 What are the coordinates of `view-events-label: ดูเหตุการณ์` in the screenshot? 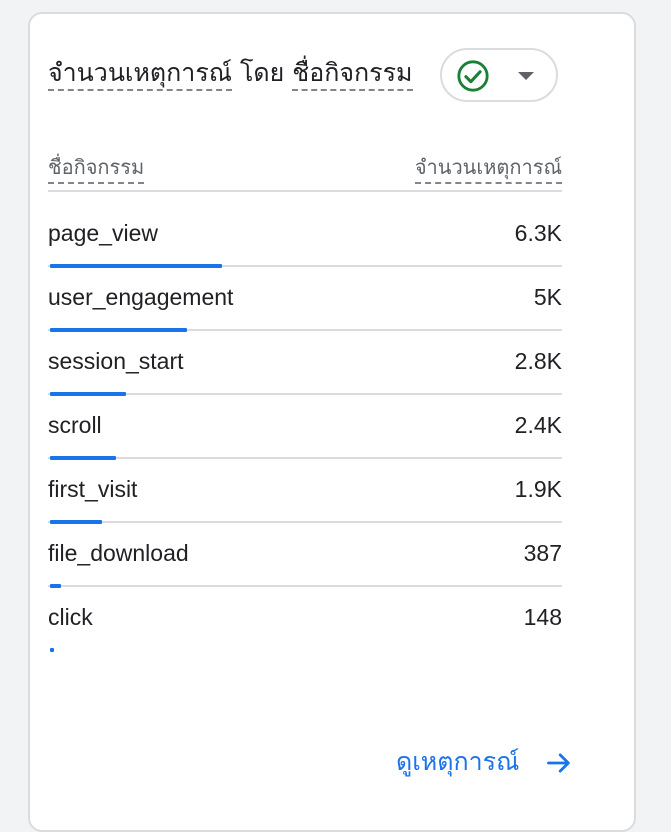 It's located at (458, 761).